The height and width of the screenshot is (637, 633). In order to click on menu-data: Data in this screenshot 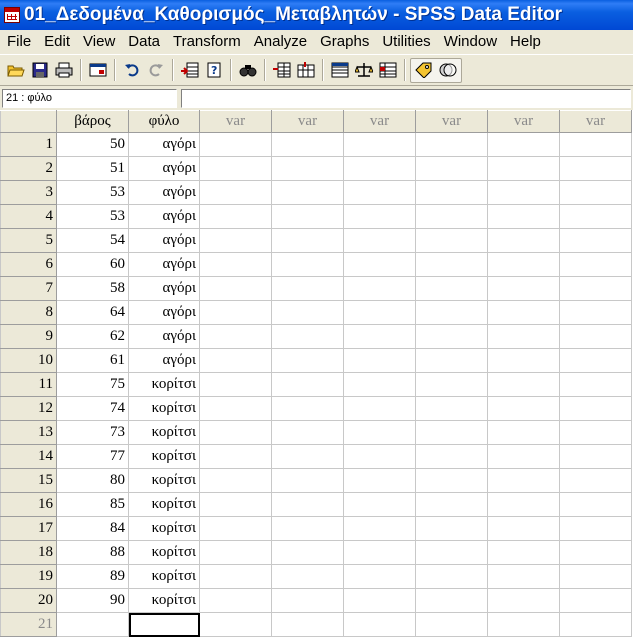, I will do `click(144, 41)`.